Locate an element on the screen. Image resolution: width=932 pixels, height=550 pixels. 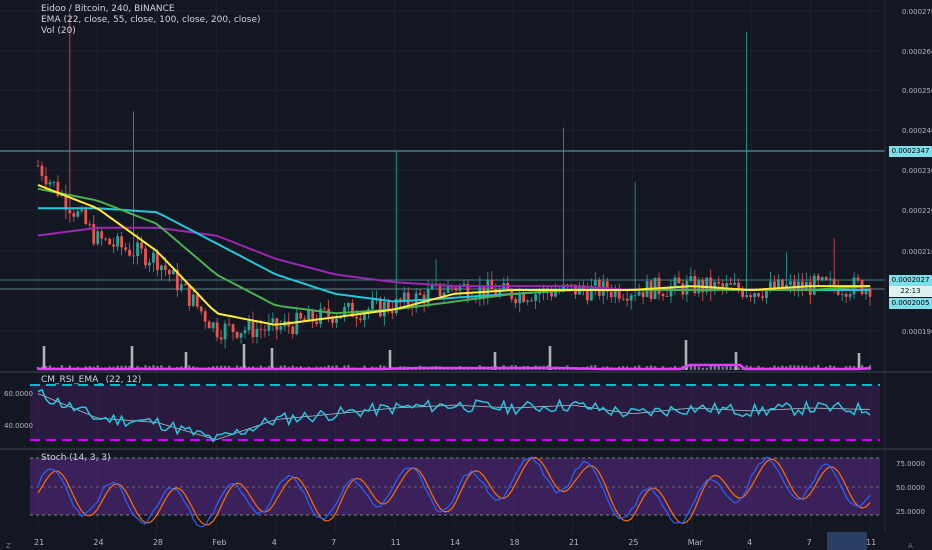
rsi-pane-title: CM_RSI_EMA_ (22, 12) is located at coordinates (91, 380).